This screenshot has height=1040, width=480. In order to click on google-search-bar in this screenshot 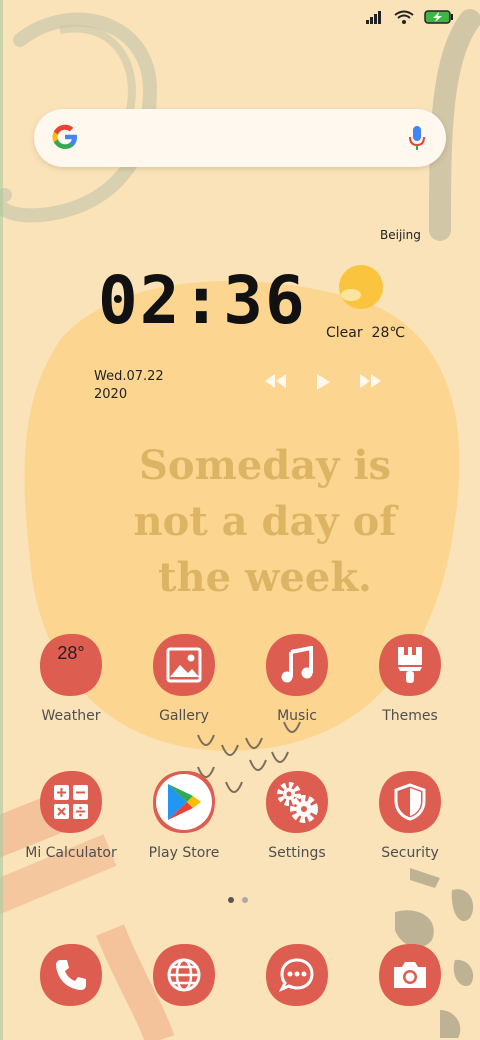, I will do `click(240, 138)`.